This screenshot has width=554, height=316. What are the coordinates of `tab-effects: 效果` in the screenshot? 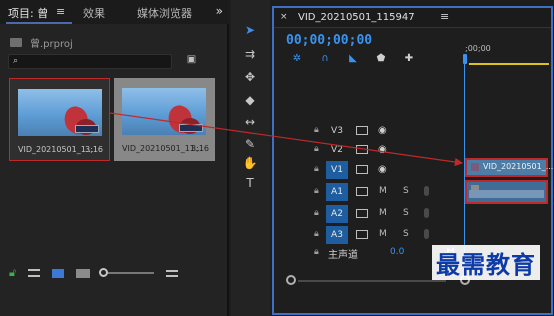 It's located at (94, 13).